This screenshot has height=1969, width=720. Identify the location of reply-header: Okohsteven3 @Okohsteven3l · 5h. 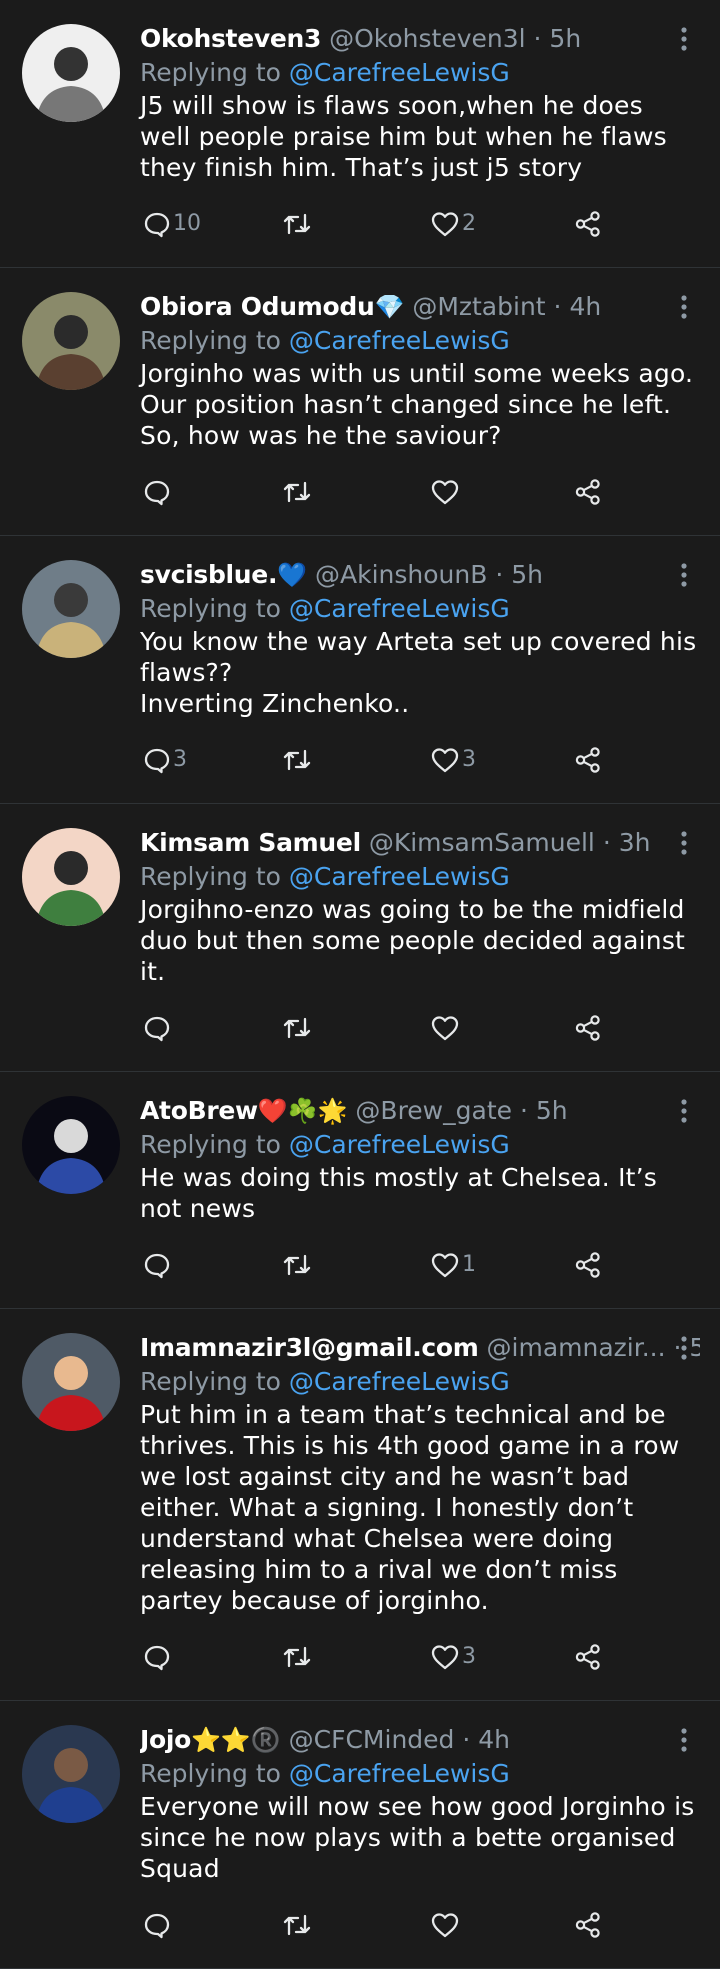
(420, 39).